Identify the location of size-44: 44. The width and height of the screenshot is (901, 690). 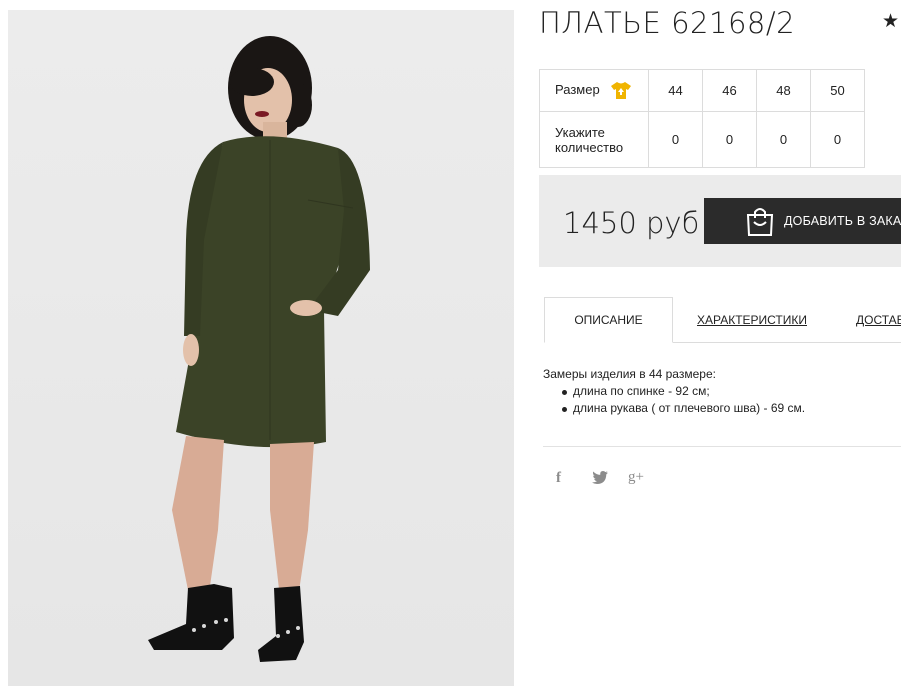
(675, 90).